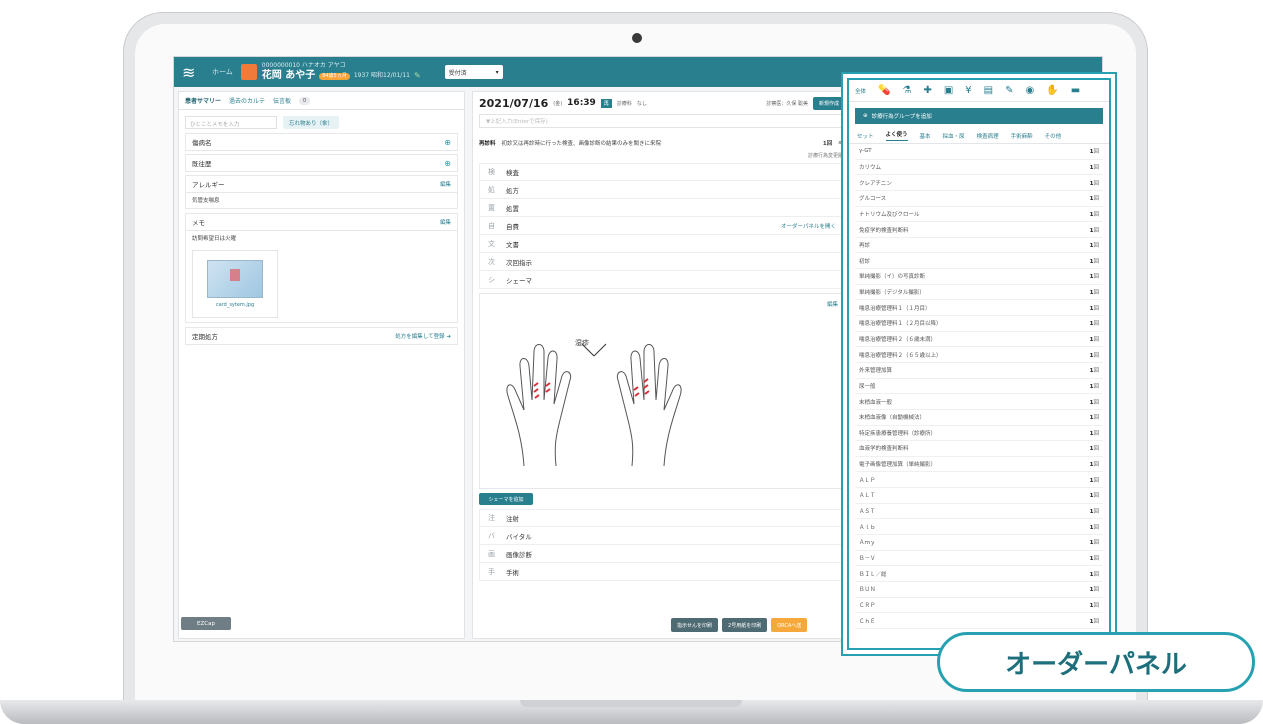 The image size is (1263, 724). I want to click on order-tab: 採血・尿, so click(954, 136).